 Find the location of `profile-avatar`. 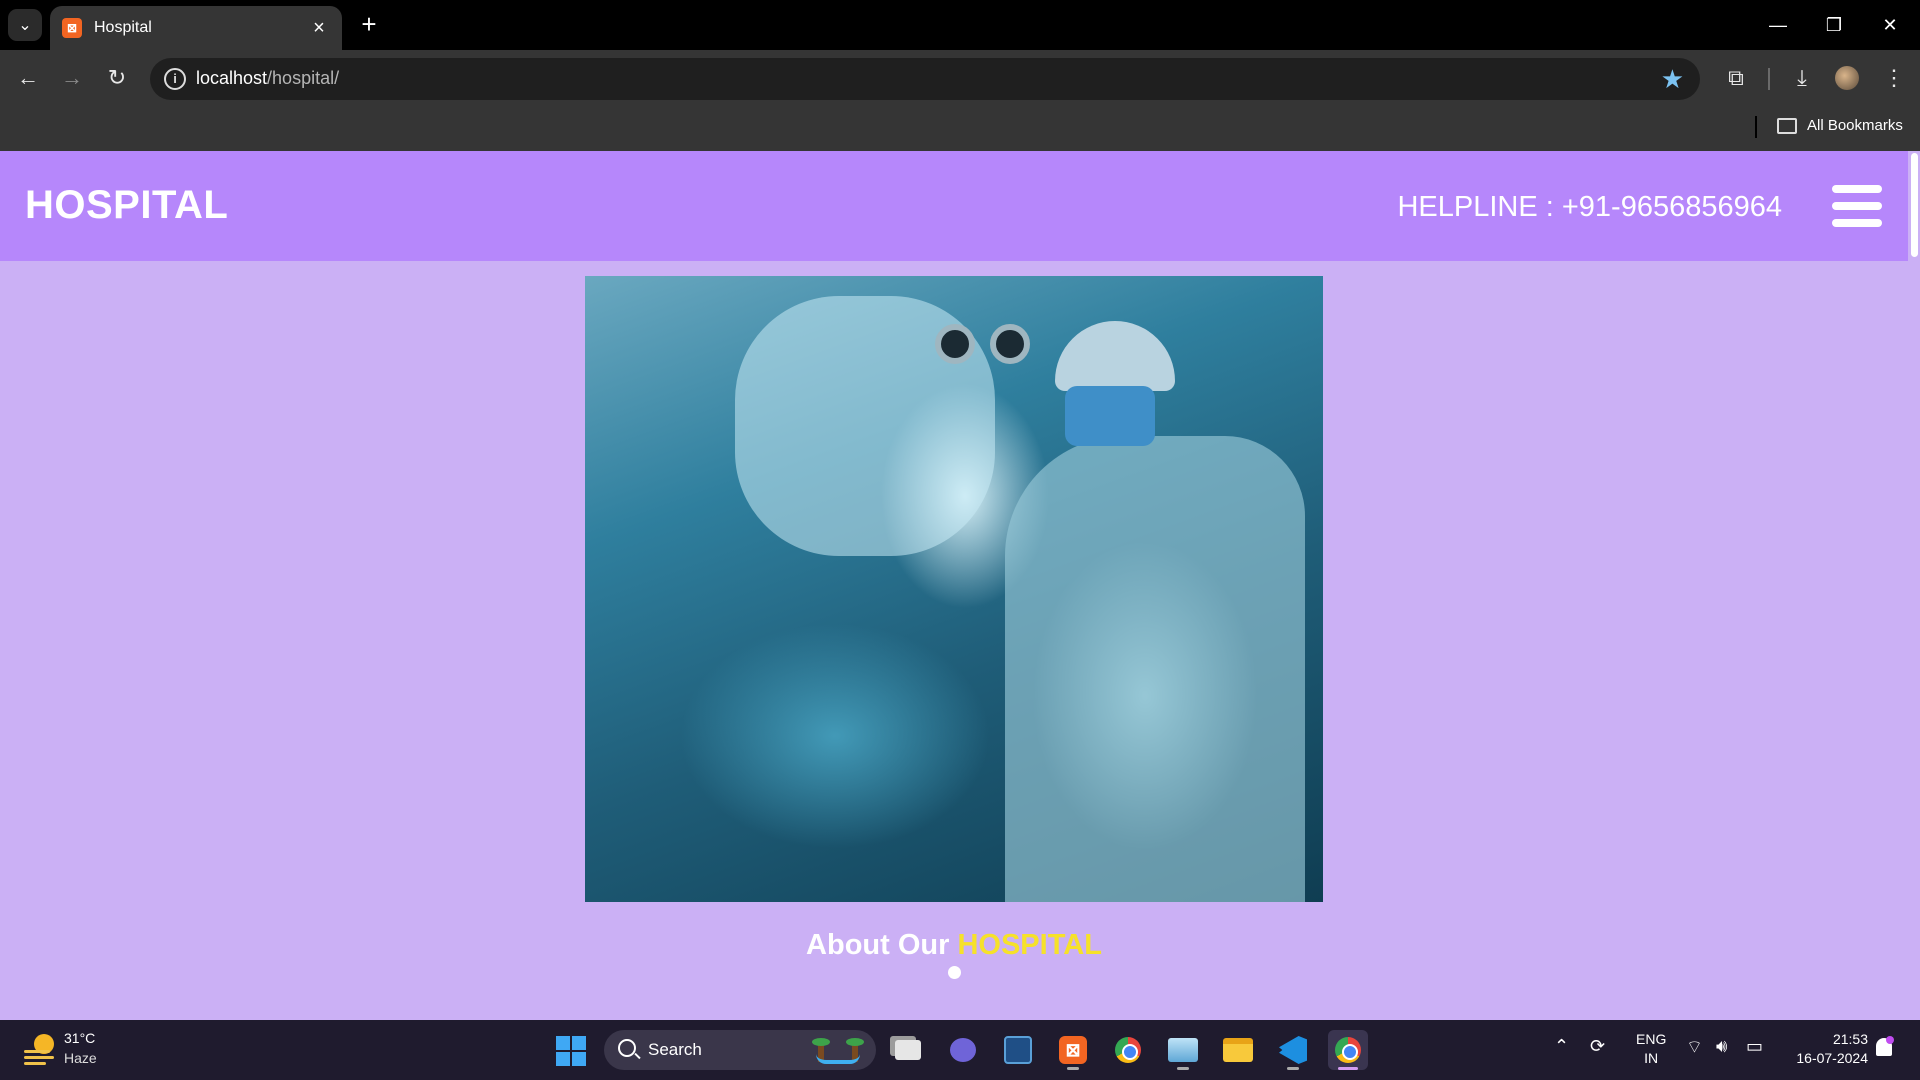

profile-avatar is located at coordinates (1847, 78).